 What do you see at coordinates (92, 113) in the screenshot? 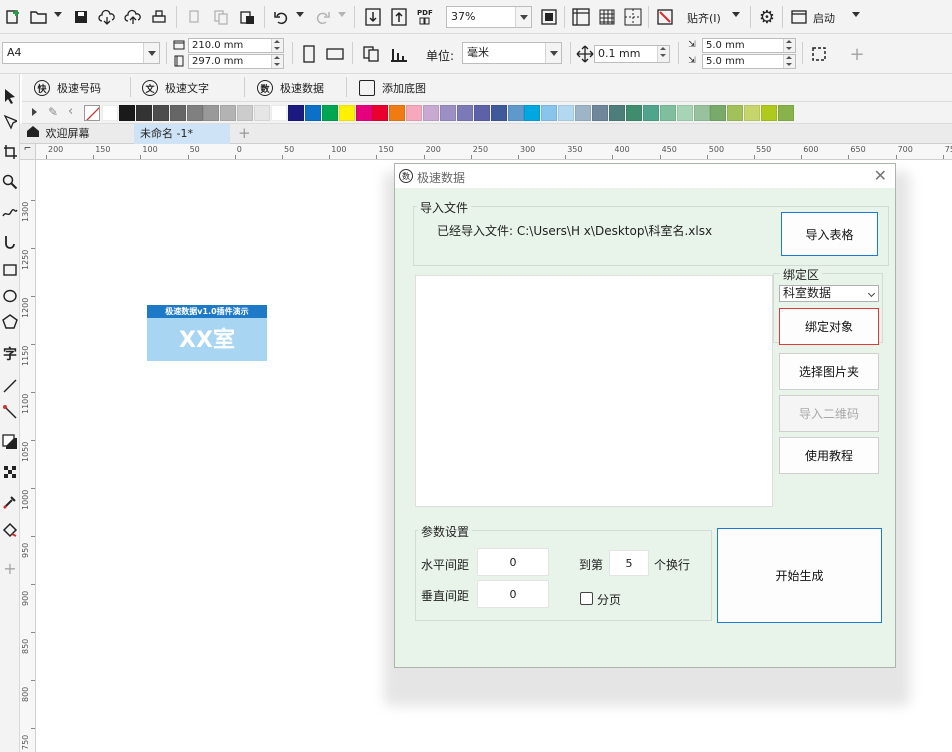
I see `no-color-swatch` at bounding box center [92, 113].